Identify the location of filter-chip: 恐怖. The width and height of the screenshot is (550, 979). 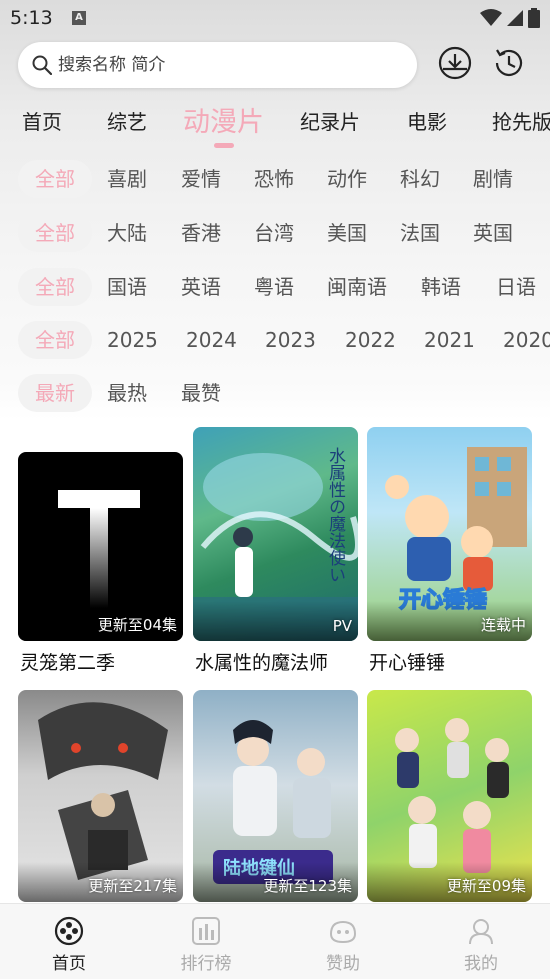
(274, 179).